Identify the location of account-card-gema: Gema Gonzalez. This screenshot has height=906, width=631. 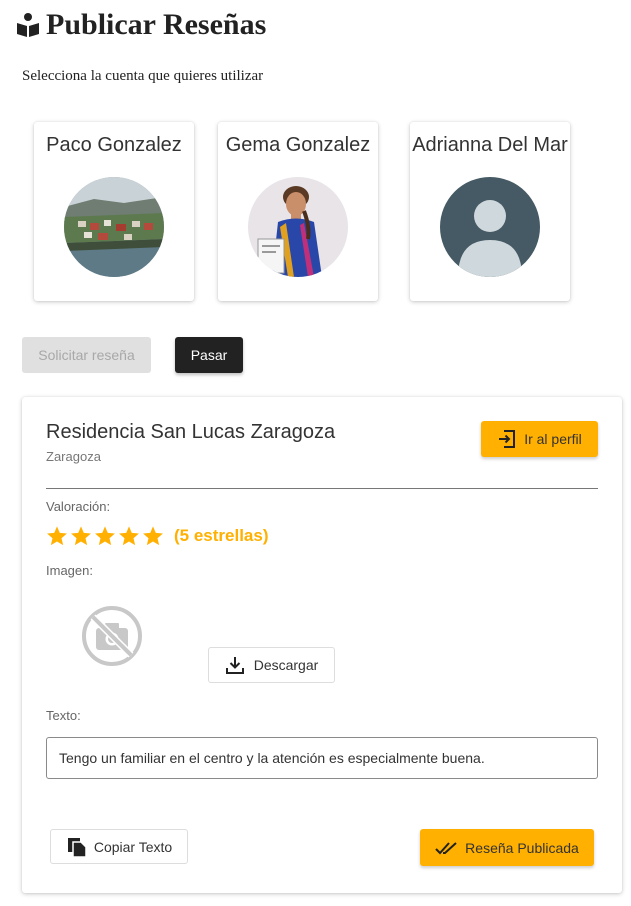
(298, 211).